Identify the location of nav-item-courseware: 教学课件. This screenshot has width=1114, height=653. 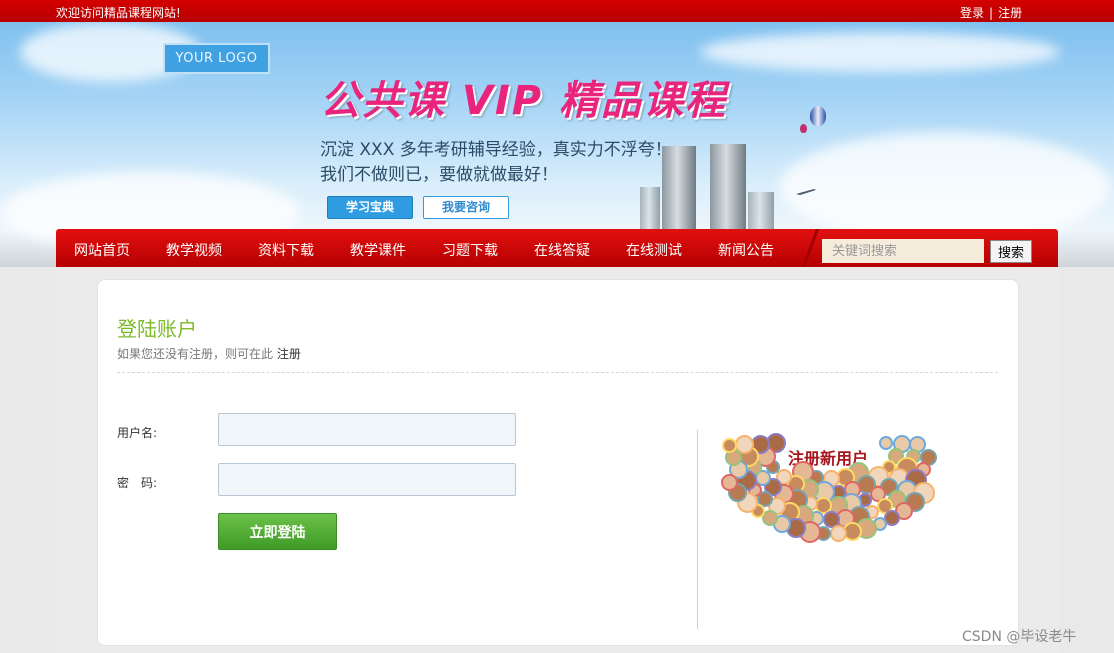
(378, 250).